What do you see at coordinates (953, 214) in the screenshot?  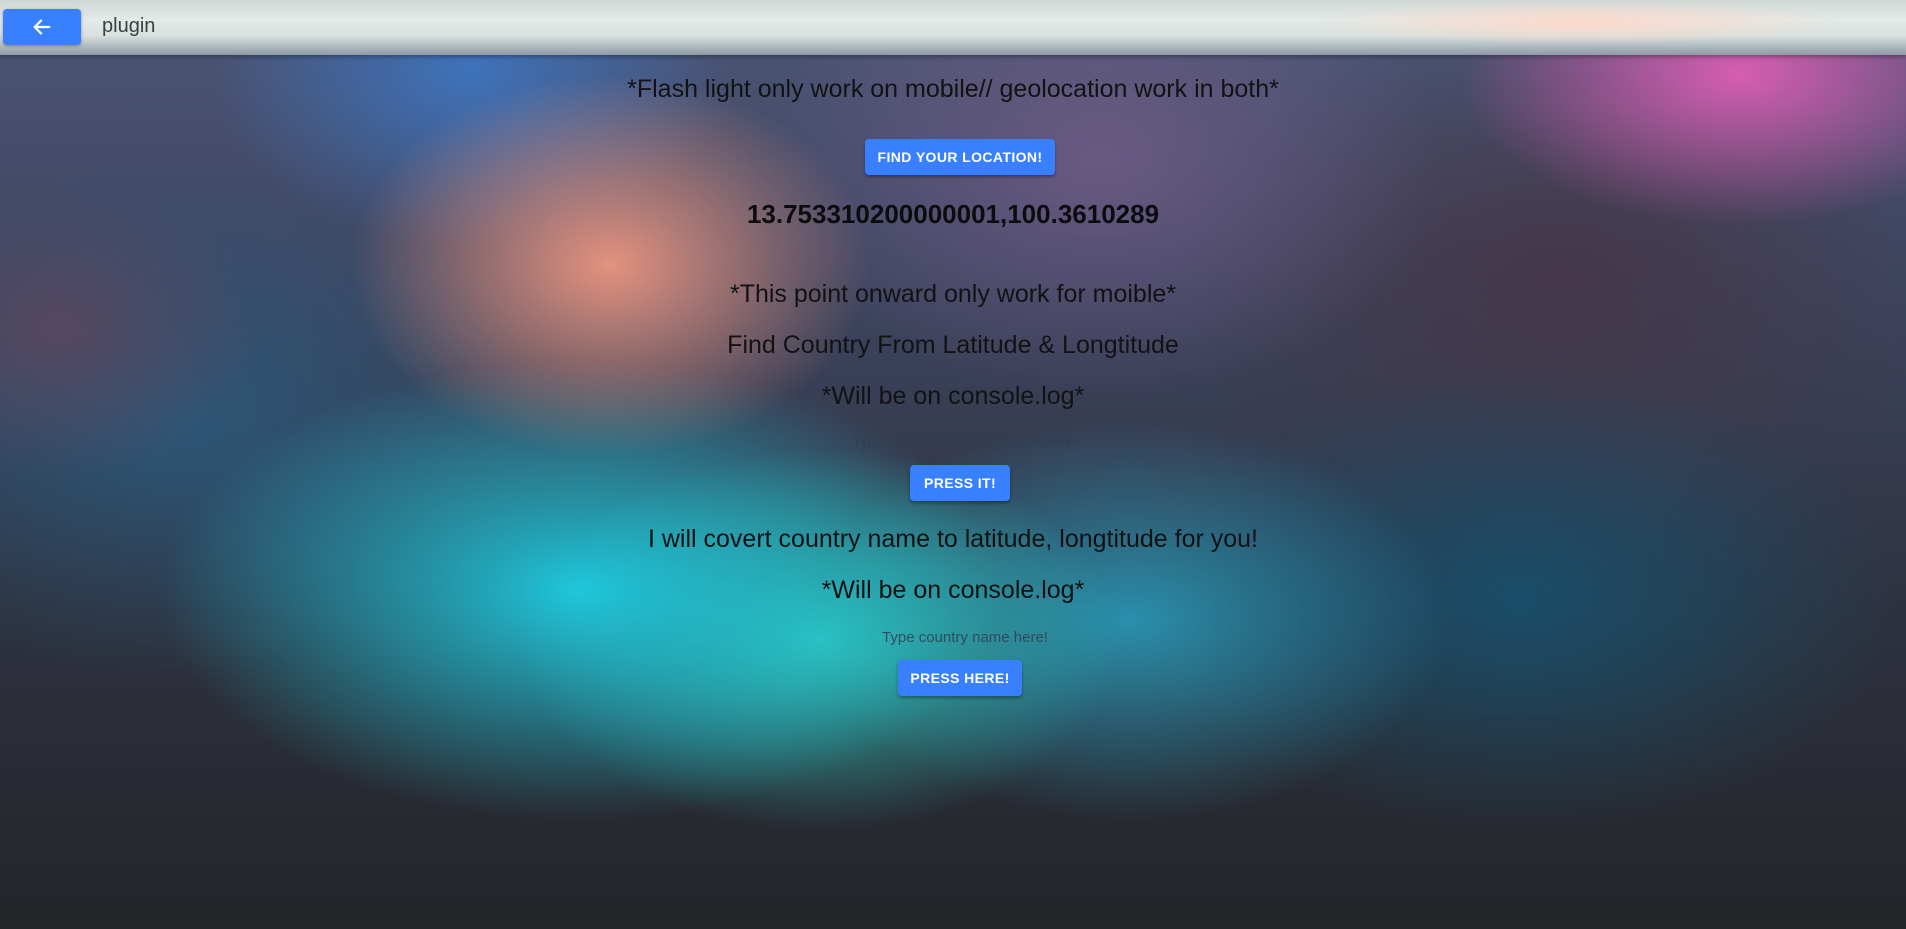 I see `coordinates-readout: 13.753310200000001,100.3610289` at bounding box center [953, 214].